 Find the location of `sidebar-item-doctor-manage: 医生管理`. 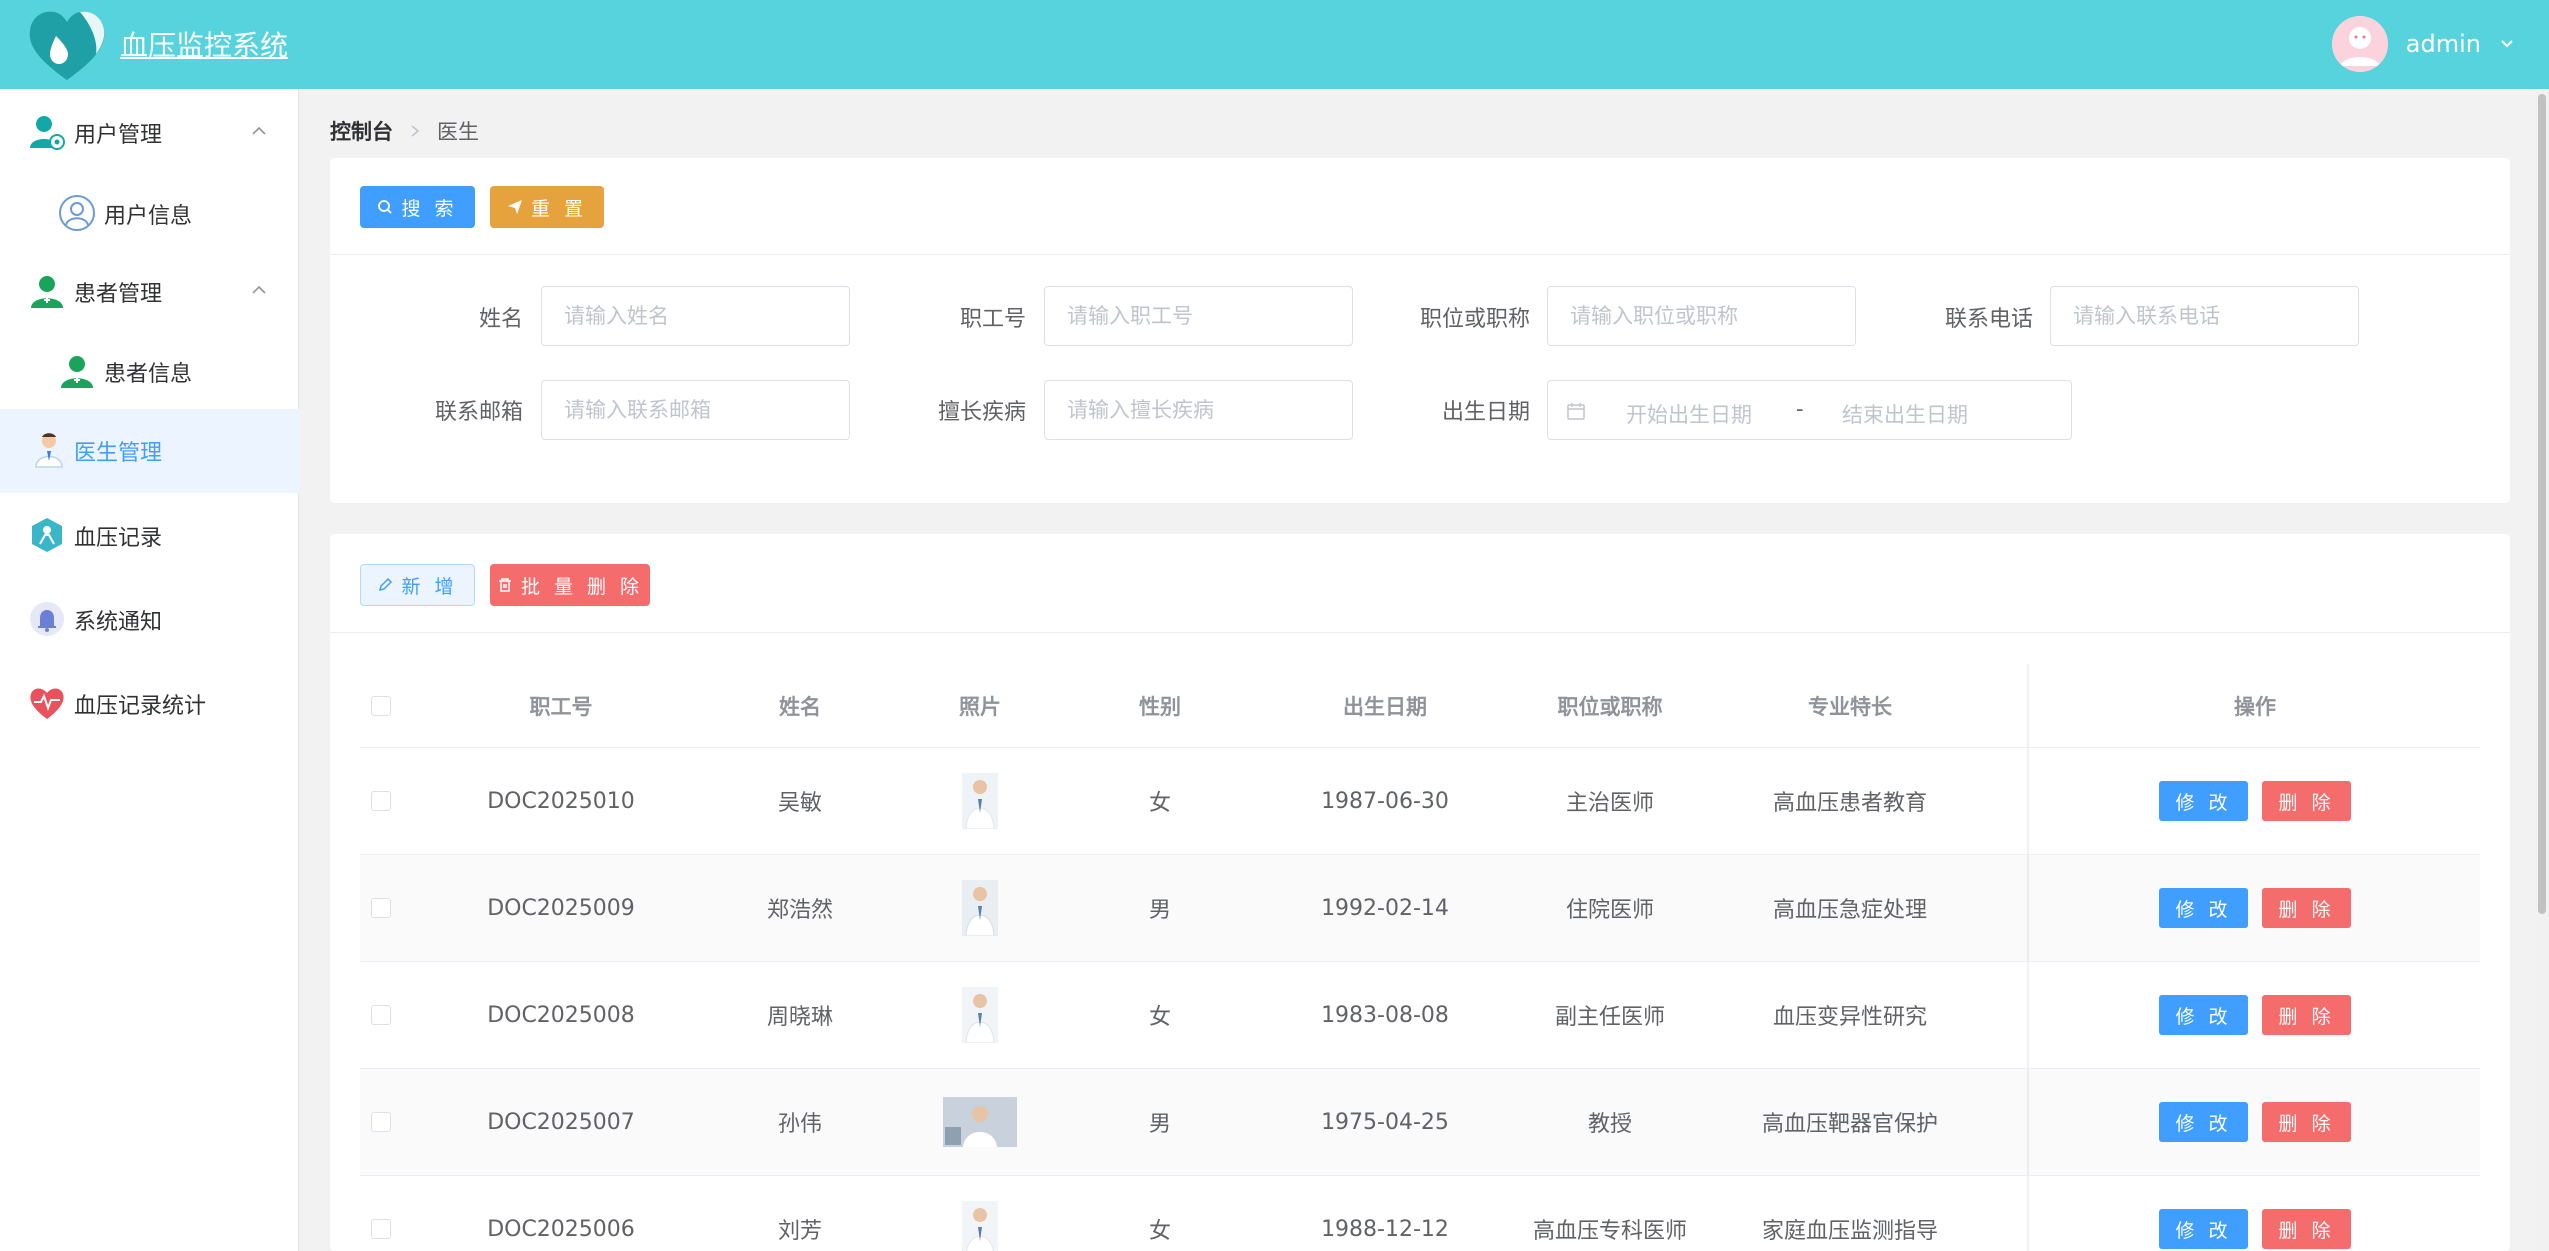

sidebar-item-doctor-manage: 医生管理 is located at coordinates (149, 451).